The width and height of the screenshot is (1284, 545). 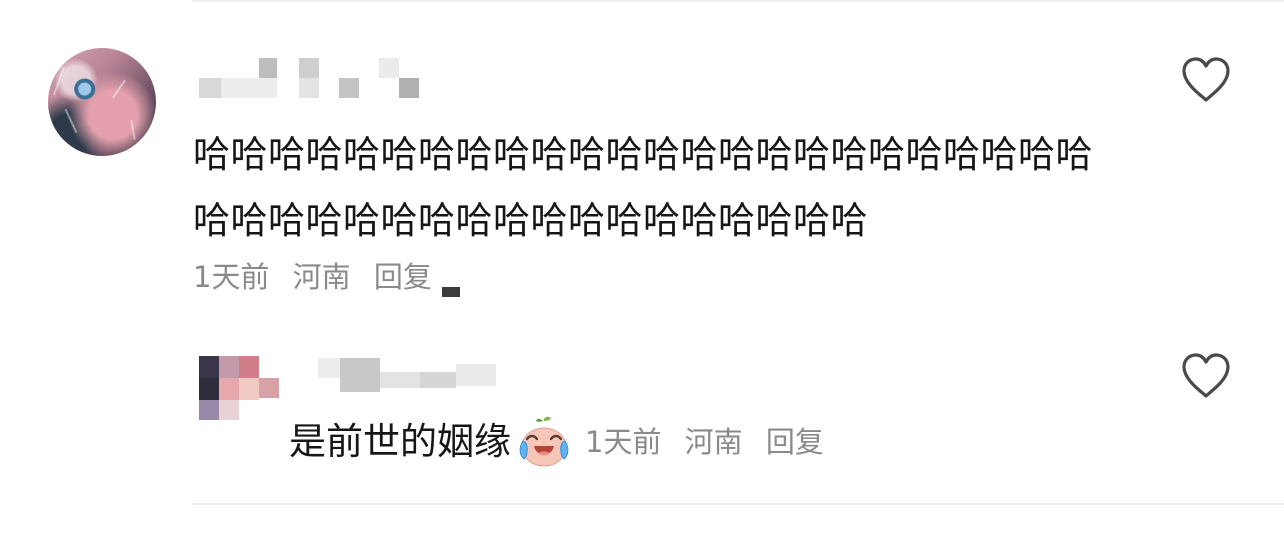 What do you see at coordinates (231, 277) in the screenshot?
I see `comment-time: 1天前` at bounding box center [231, 277].